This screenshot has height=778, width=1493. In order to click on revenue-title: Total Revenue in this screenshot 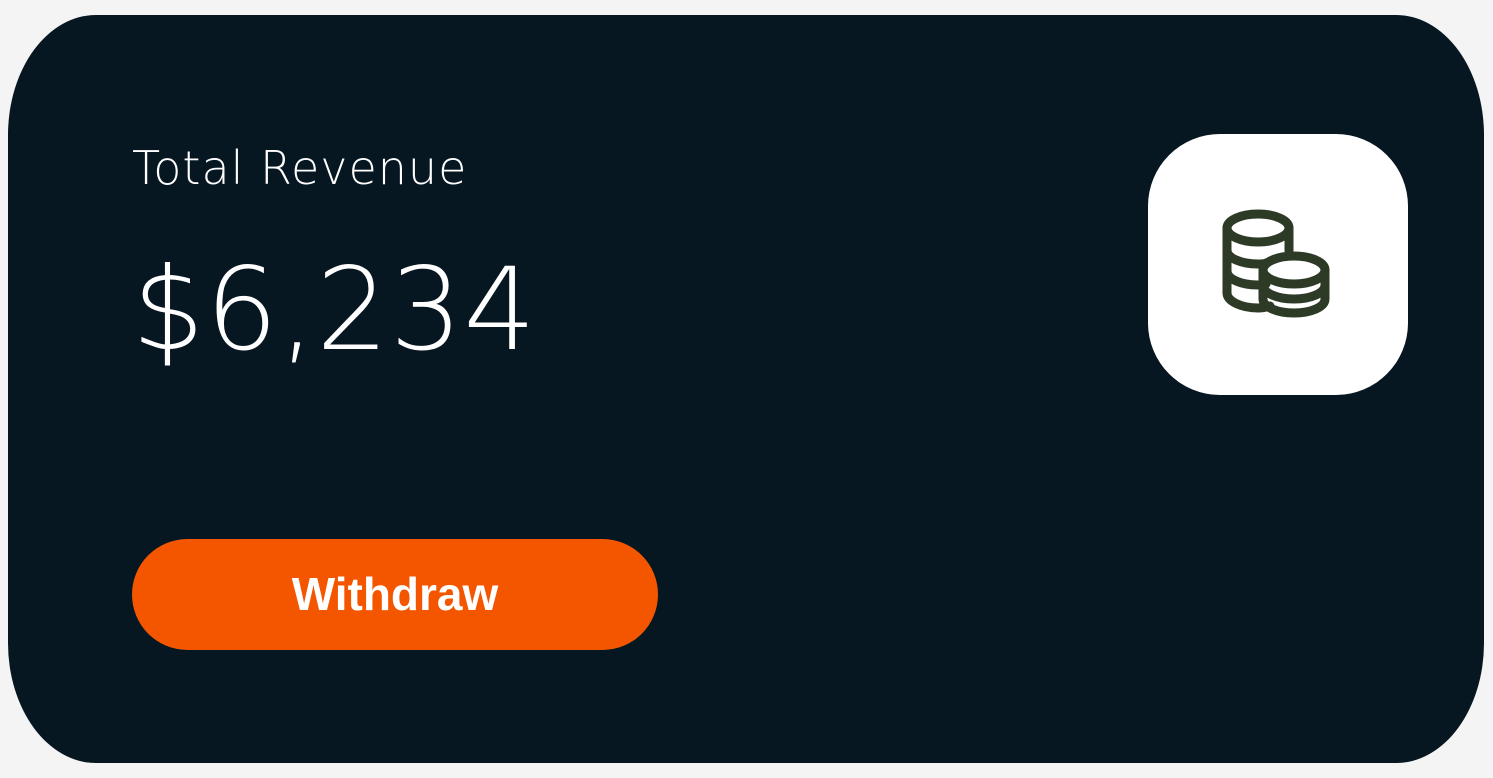, I will do `click(300, 168)`.